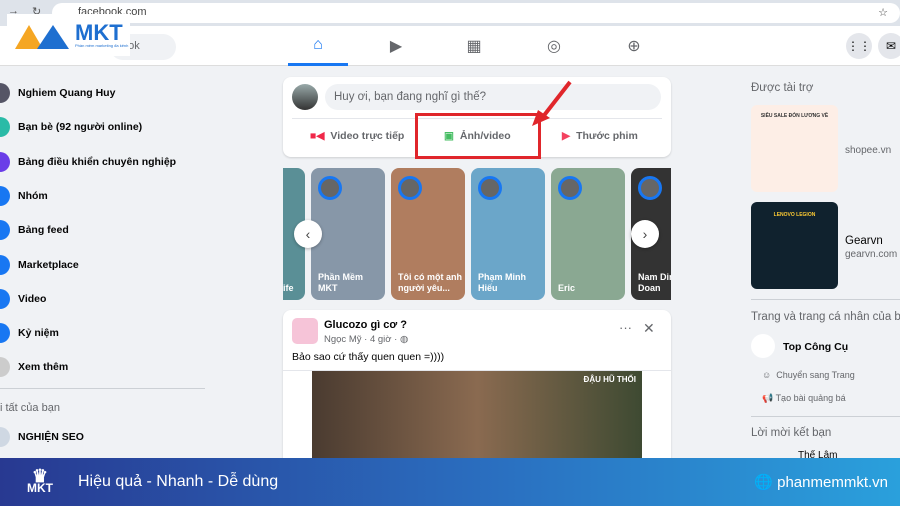 This screenshot has width=900, height=506. Describe the element at coordinates (80, 127) in the screenshot. I see `sidebar-item-label: Bạn bè (92 người online)` at that location.